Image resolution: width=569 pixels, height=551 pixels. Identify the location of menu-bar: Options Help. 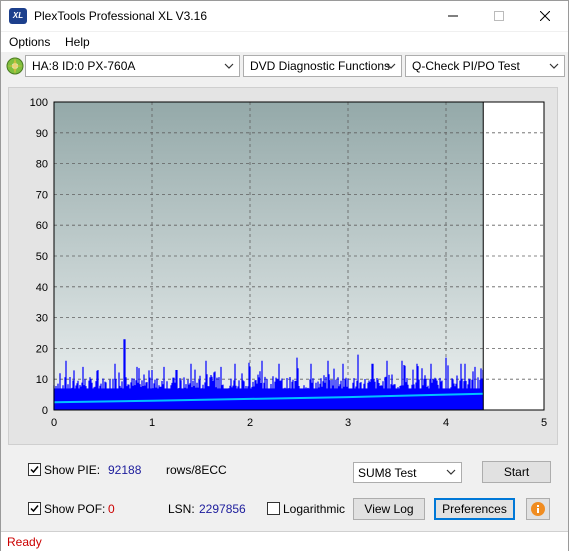
(284, 42).